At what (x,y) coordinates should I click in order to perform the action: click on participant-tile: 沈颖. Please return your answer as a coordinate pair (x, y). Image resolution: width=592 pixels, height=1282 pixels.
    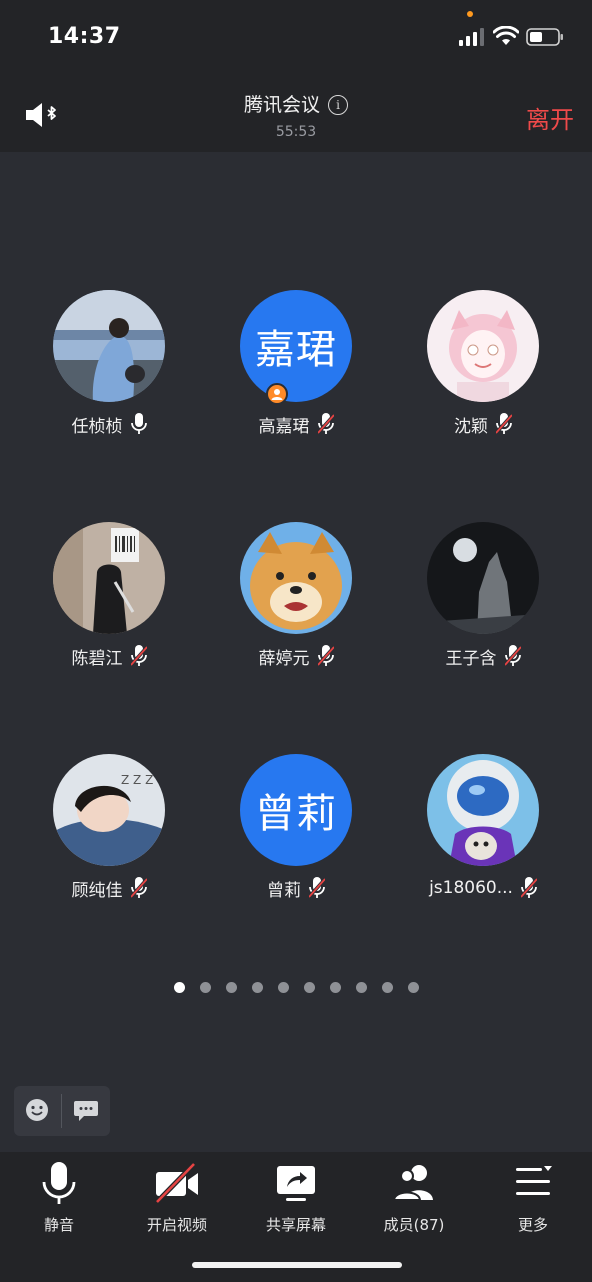
    Looking at the image, I should click on (483, 363).